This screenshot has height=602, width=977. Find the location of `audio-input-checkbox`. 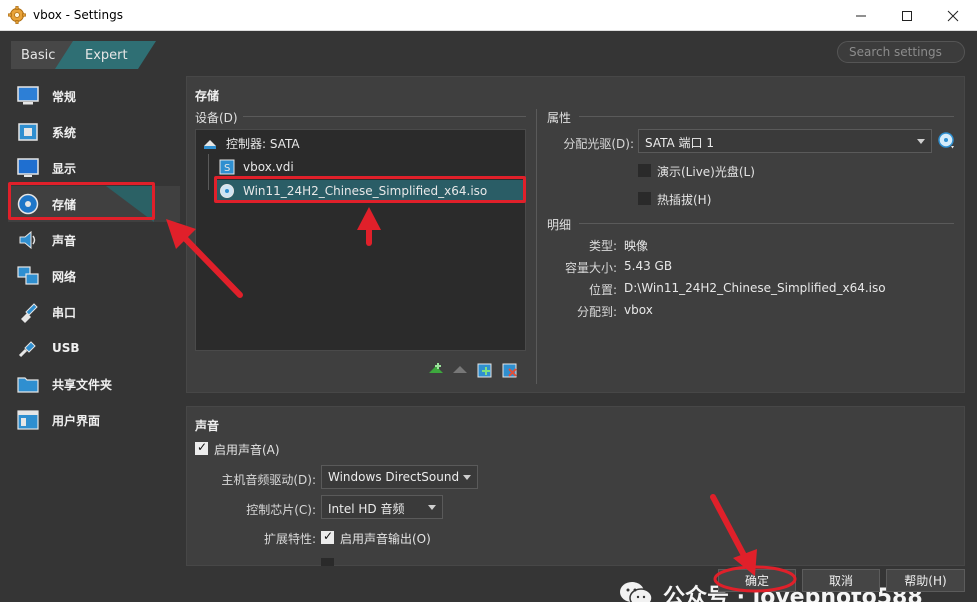

audio-input-checkbox is located at coordinates (327, 562).